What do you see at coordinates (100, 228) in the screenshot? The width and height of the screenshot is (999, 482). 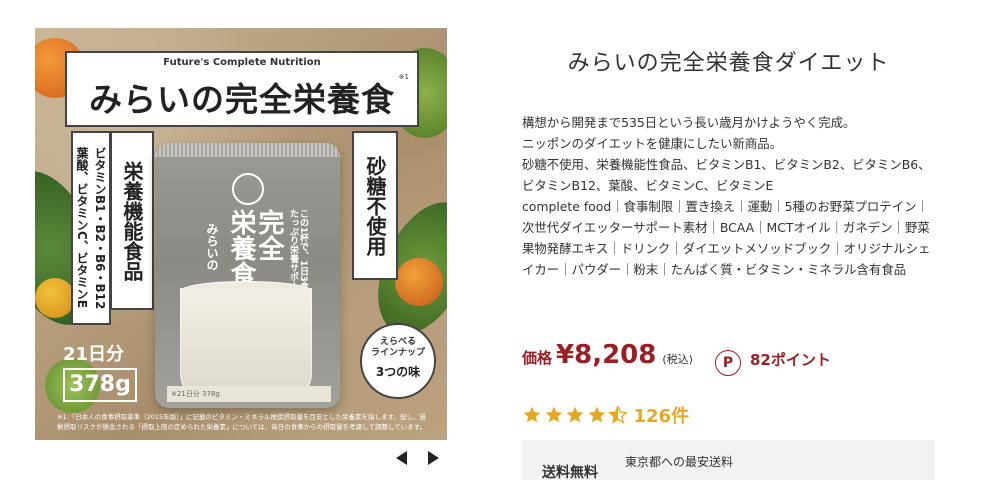 I see `vitamin-label-line1: ビタミンB1・B2・B6・B12` at bounding box center [100, 228].